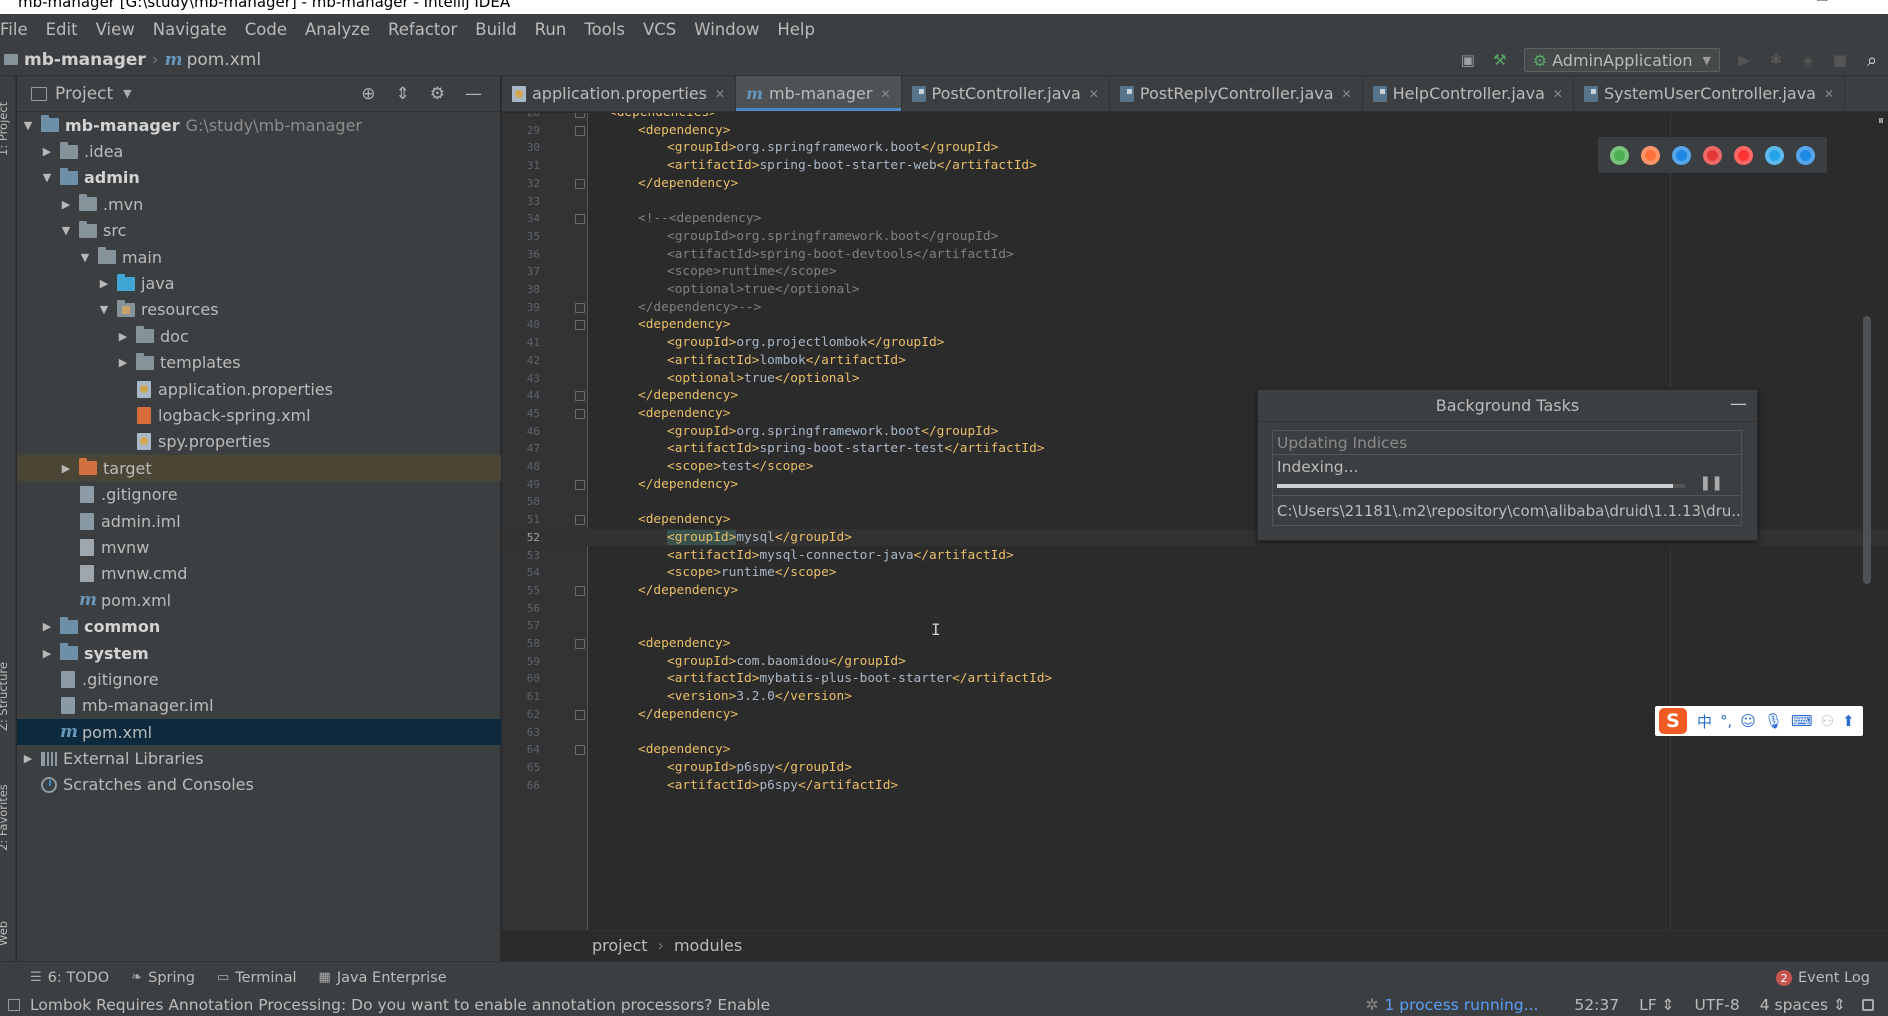 Image resolution: width=1888 pixels, height=1016 pixels. What do you see at coordinates (115, 29) in the screenshot?
I see `menu-view: View` at bounding box center [115, 29].